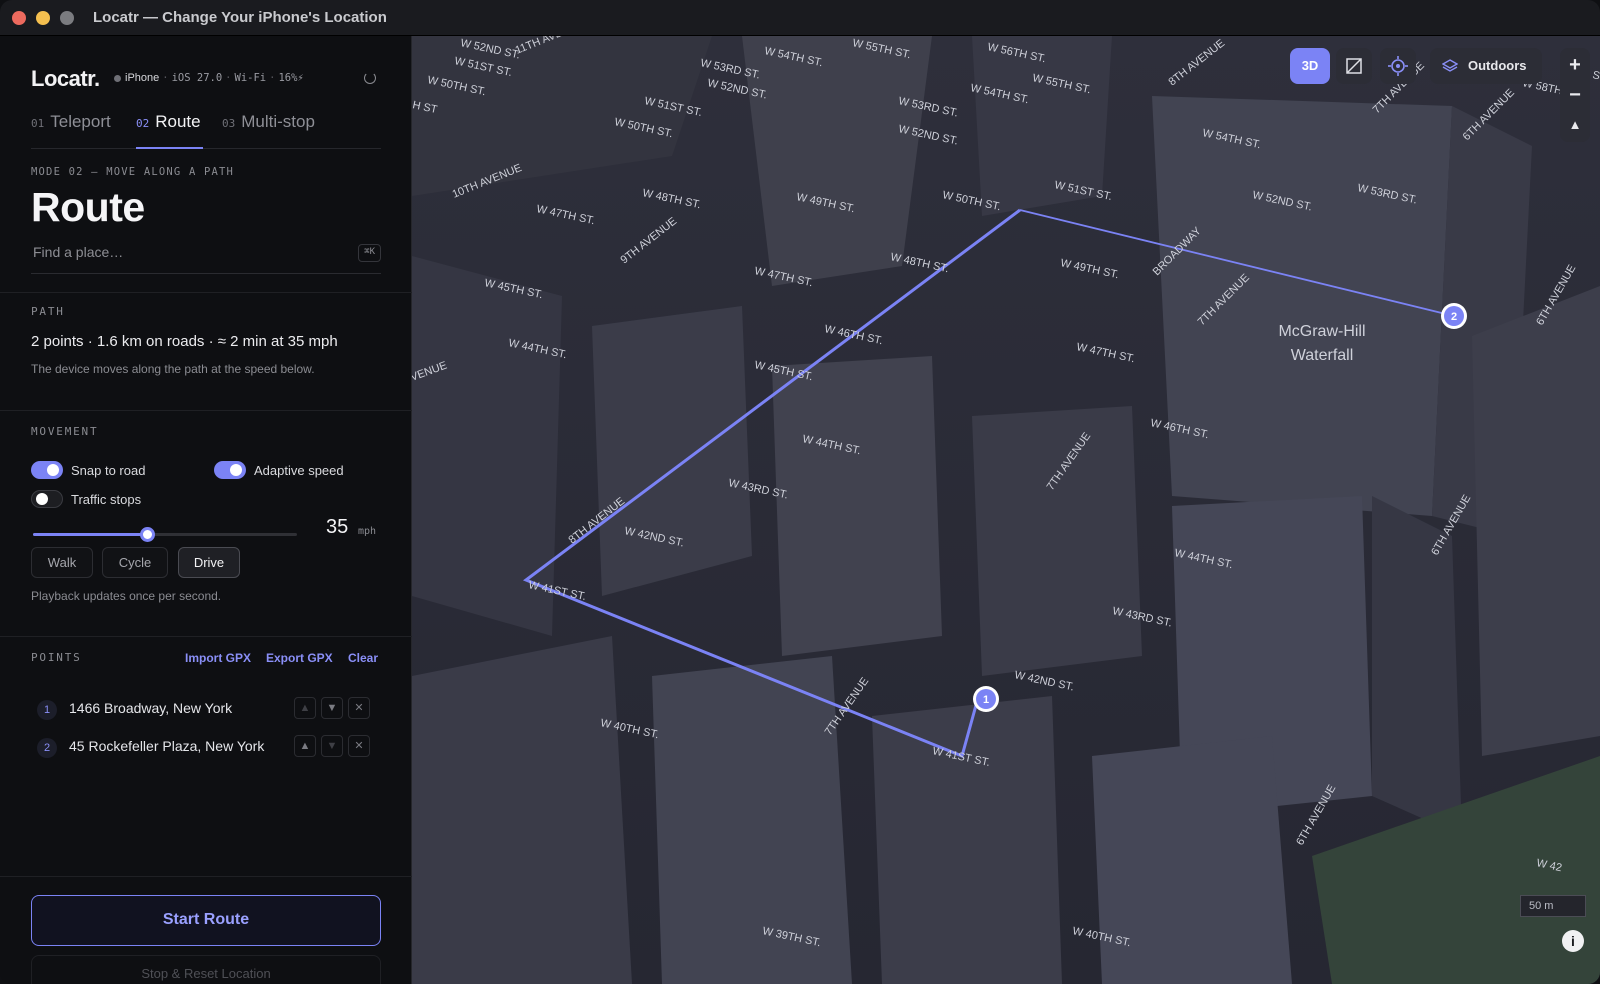  Describe the element at coordinates (181, 252) in the screenshot. I see `search-input` at that location.